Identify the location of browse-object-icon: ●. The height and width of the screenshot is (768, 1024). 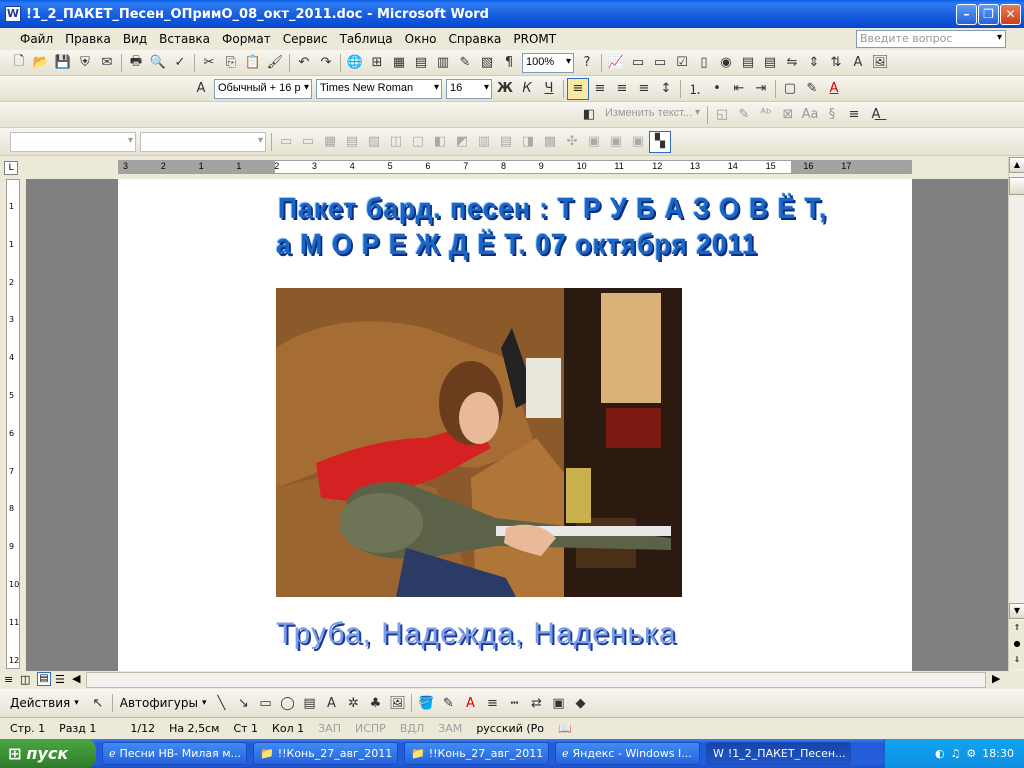
(1016, 645).